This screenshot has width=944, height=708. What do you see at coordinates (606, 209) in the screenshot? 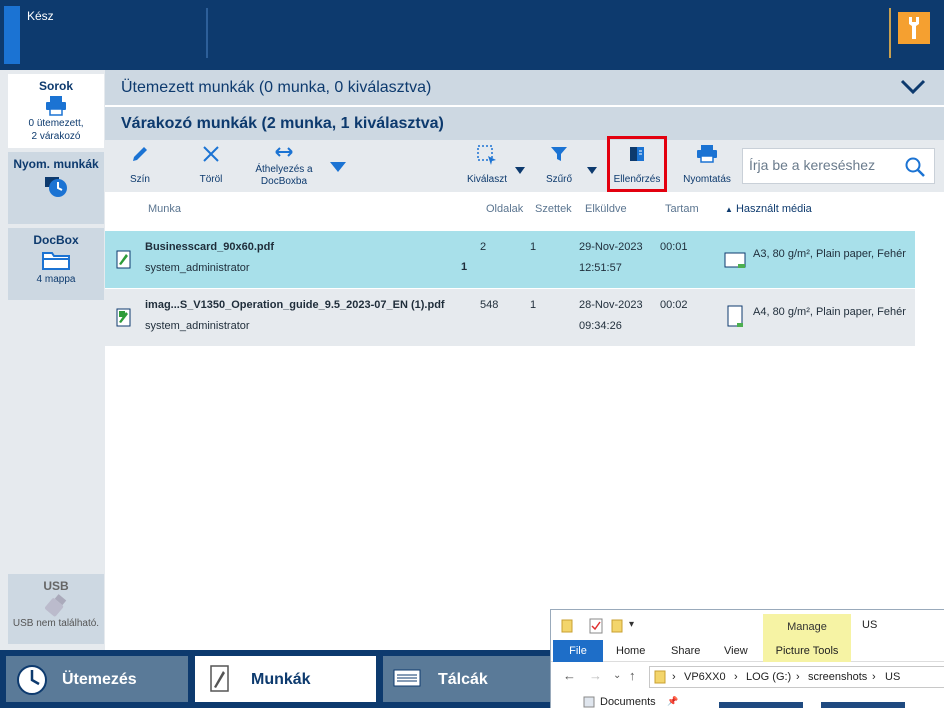
I see `column-header-elkuldve: Elküldve` at bounding box center [606, 209].